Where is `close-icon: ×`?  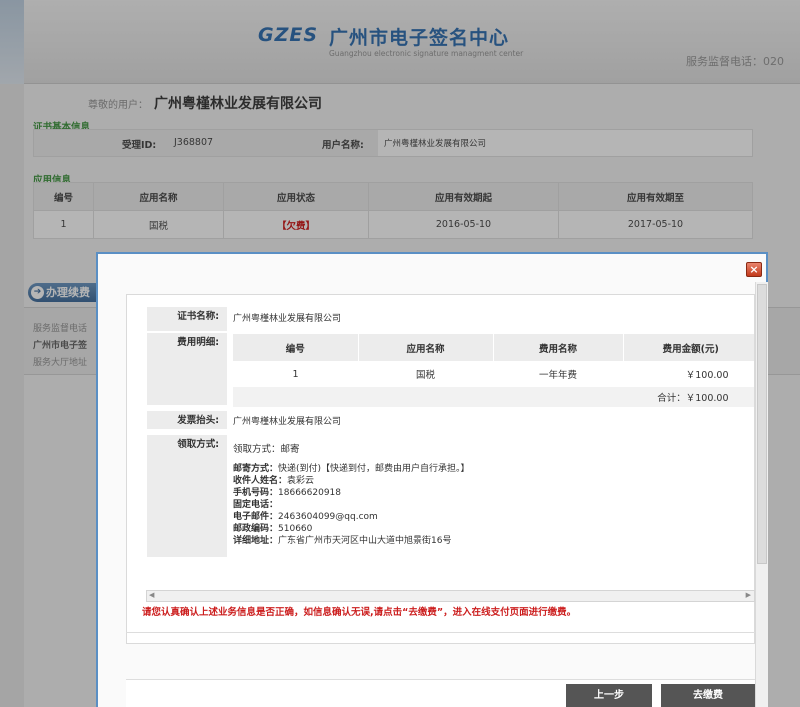
close-icon: × is located at coordinates (754, 269).